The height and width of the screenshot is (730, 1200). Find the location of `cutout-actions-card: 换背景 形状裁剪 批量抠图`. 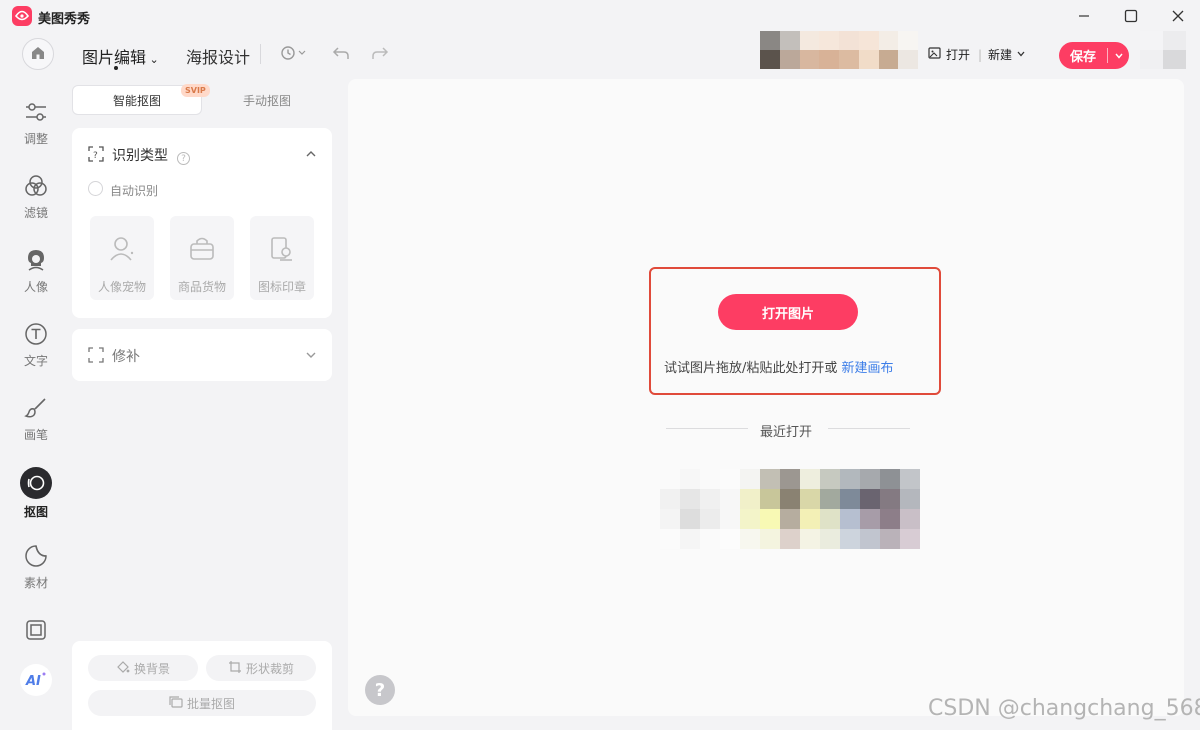

cutout-actions-card: 换背景 形状裁剪 批量抠图 is located at coordinates (202, 685).